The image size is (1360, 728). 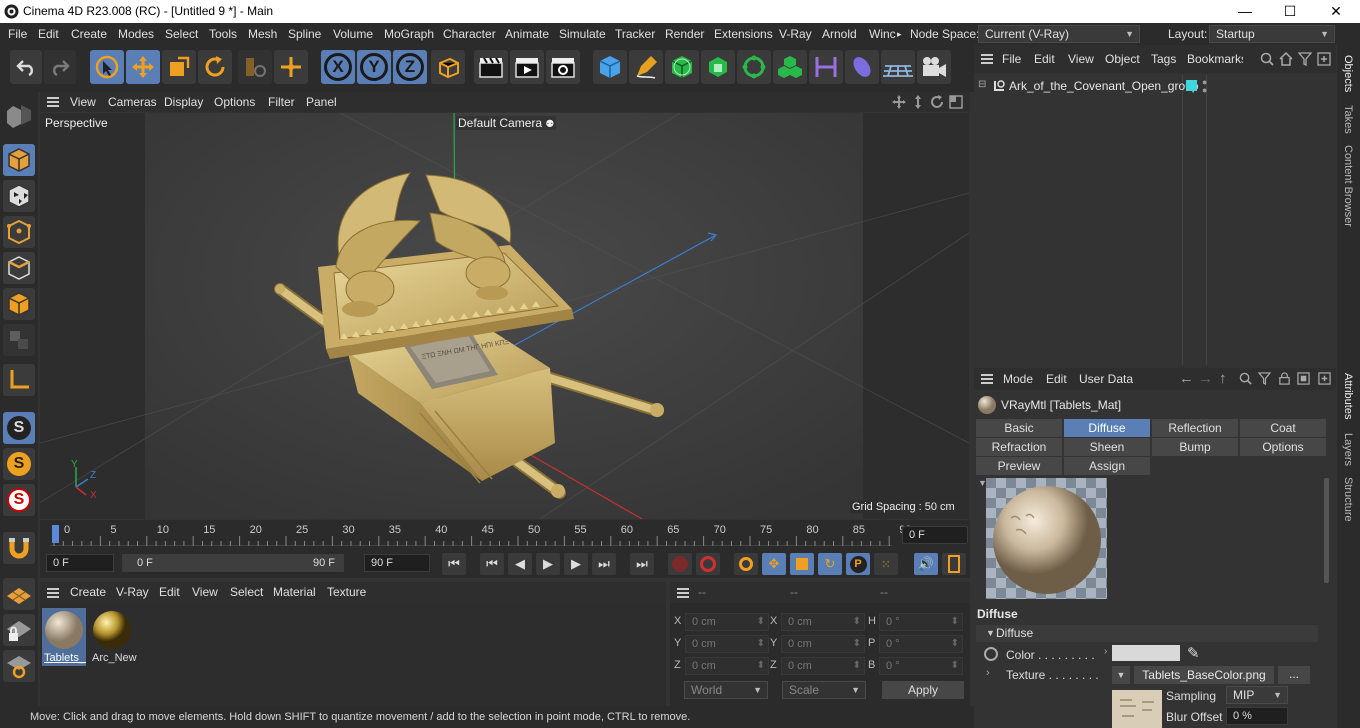 I want to click on obj-menu-edit: Edit, so click(x=1044, y=59).